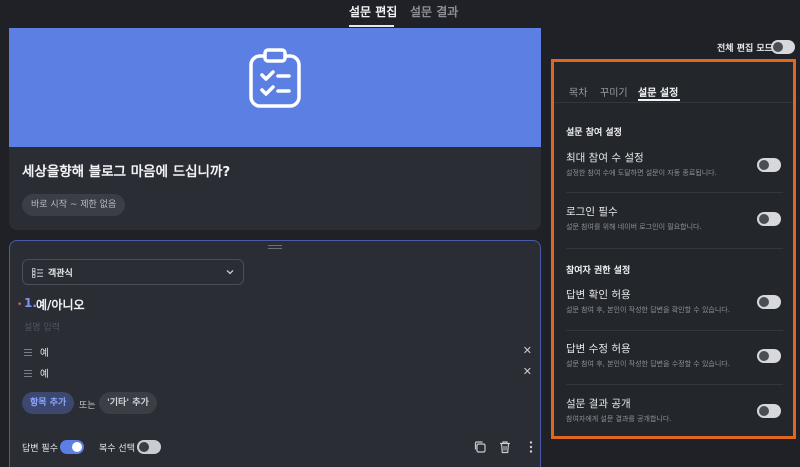  What do you see at coordinates (598, 295) in the screenshot?
I see `setting-title: 답변 확인 허용` at bounding box center [598, 295].